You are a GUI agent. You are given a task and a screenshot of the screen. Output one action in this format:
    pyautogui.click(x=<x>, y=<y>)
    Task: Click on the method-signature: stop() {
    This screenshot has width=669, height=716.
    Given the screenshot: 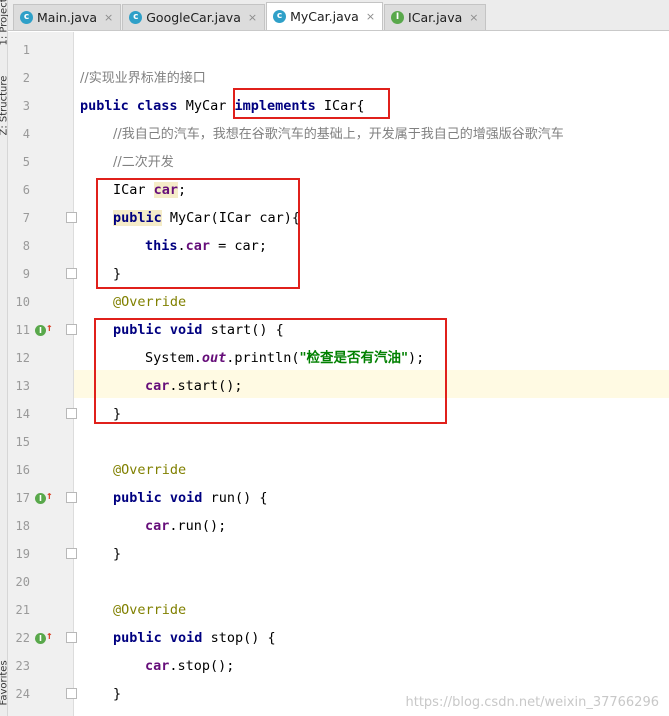 What is the action you would take?
    pyautogui.click(x=243, y=638)
    